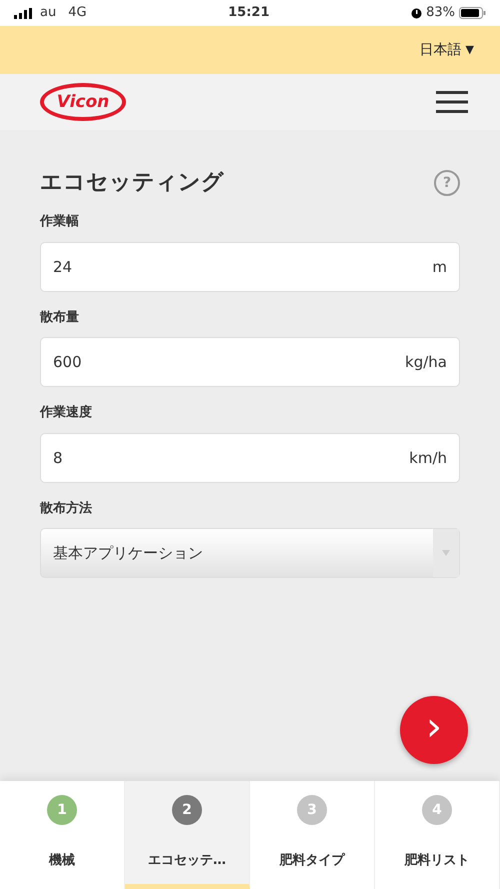 The image size is (500, 889). What do you see at coordinates (312, 810) in the screenshot?
I see `step-number: 3` at bounding box center [312, 810].